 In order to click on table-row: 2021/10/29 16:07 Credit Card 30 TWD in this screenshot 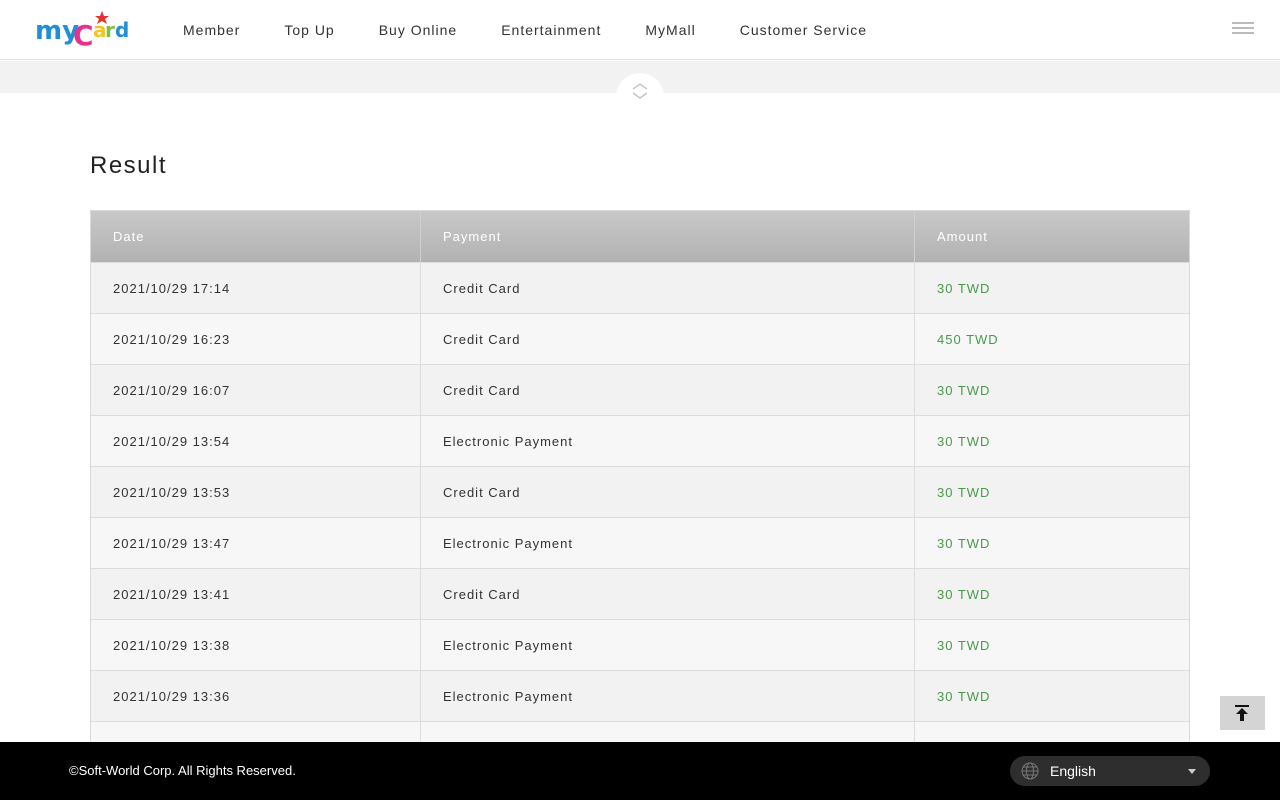, I will do `click(640, 389)`.